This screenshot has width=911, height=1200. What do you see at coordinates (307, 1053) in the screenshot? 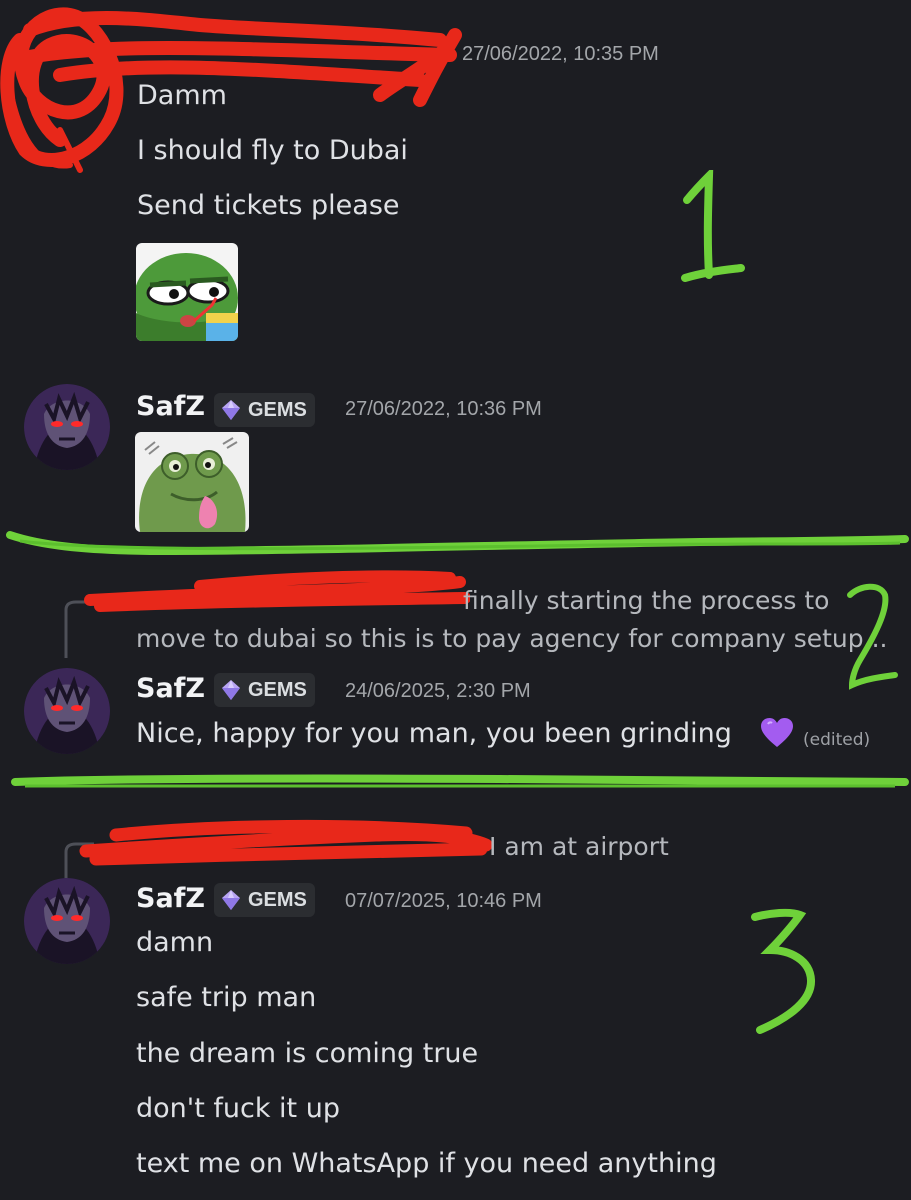
I see `message-line: the dream is coming true` at bounding box center [307, 1053].